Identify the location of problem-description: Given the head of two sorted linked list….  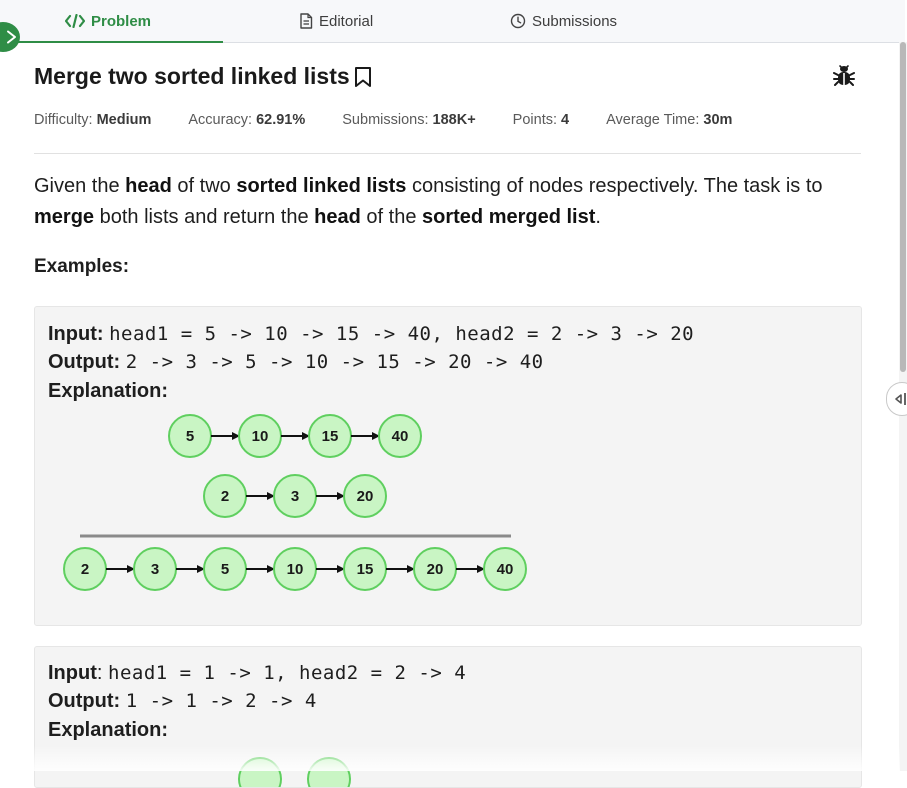
(428, 201).